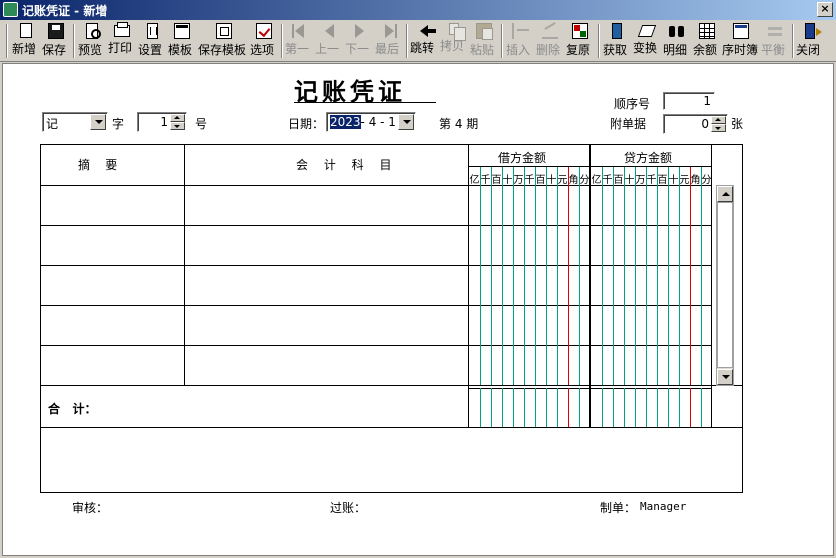 Image resolution: width=836 pixels, height=558 pixels. I want to click on word-label: 字, so click(118, 124).